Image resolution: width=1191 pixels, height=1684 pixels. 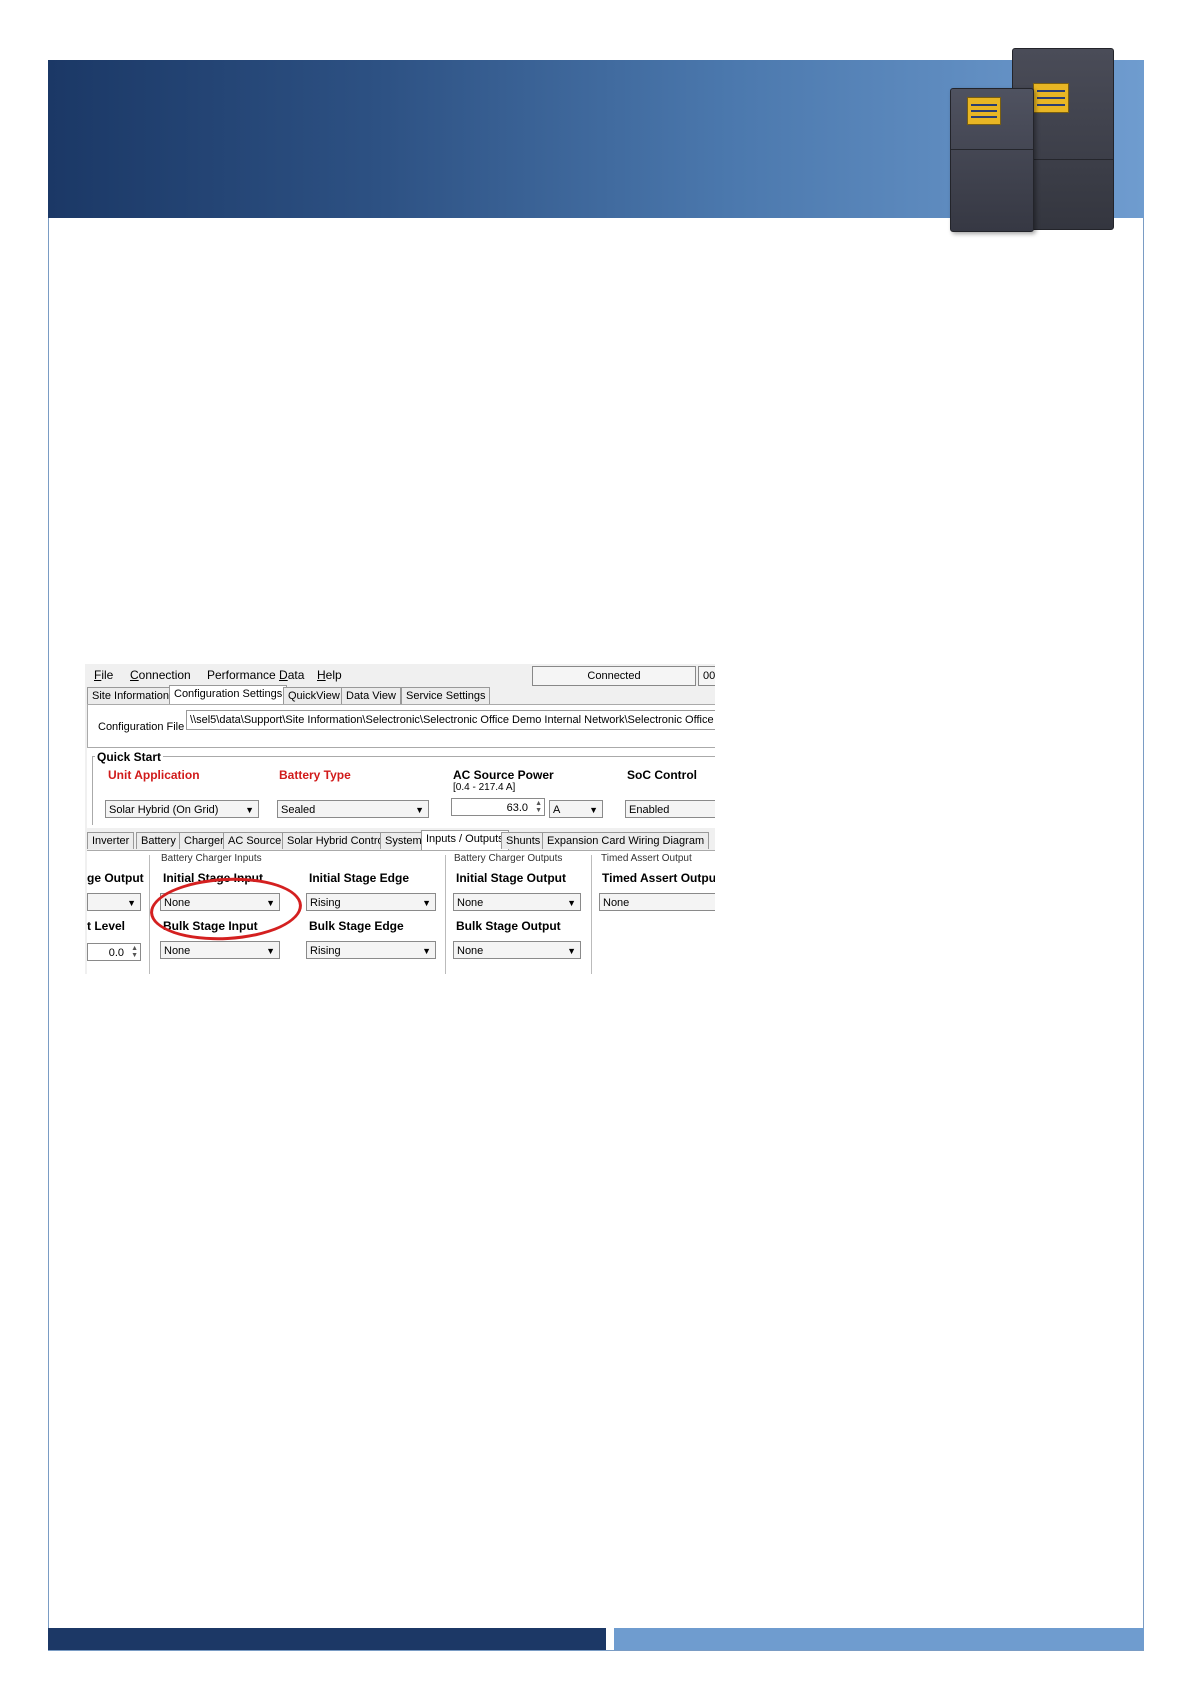 I want to click on ac-source-unit-select: A ▼, so click(x=576, y=809).